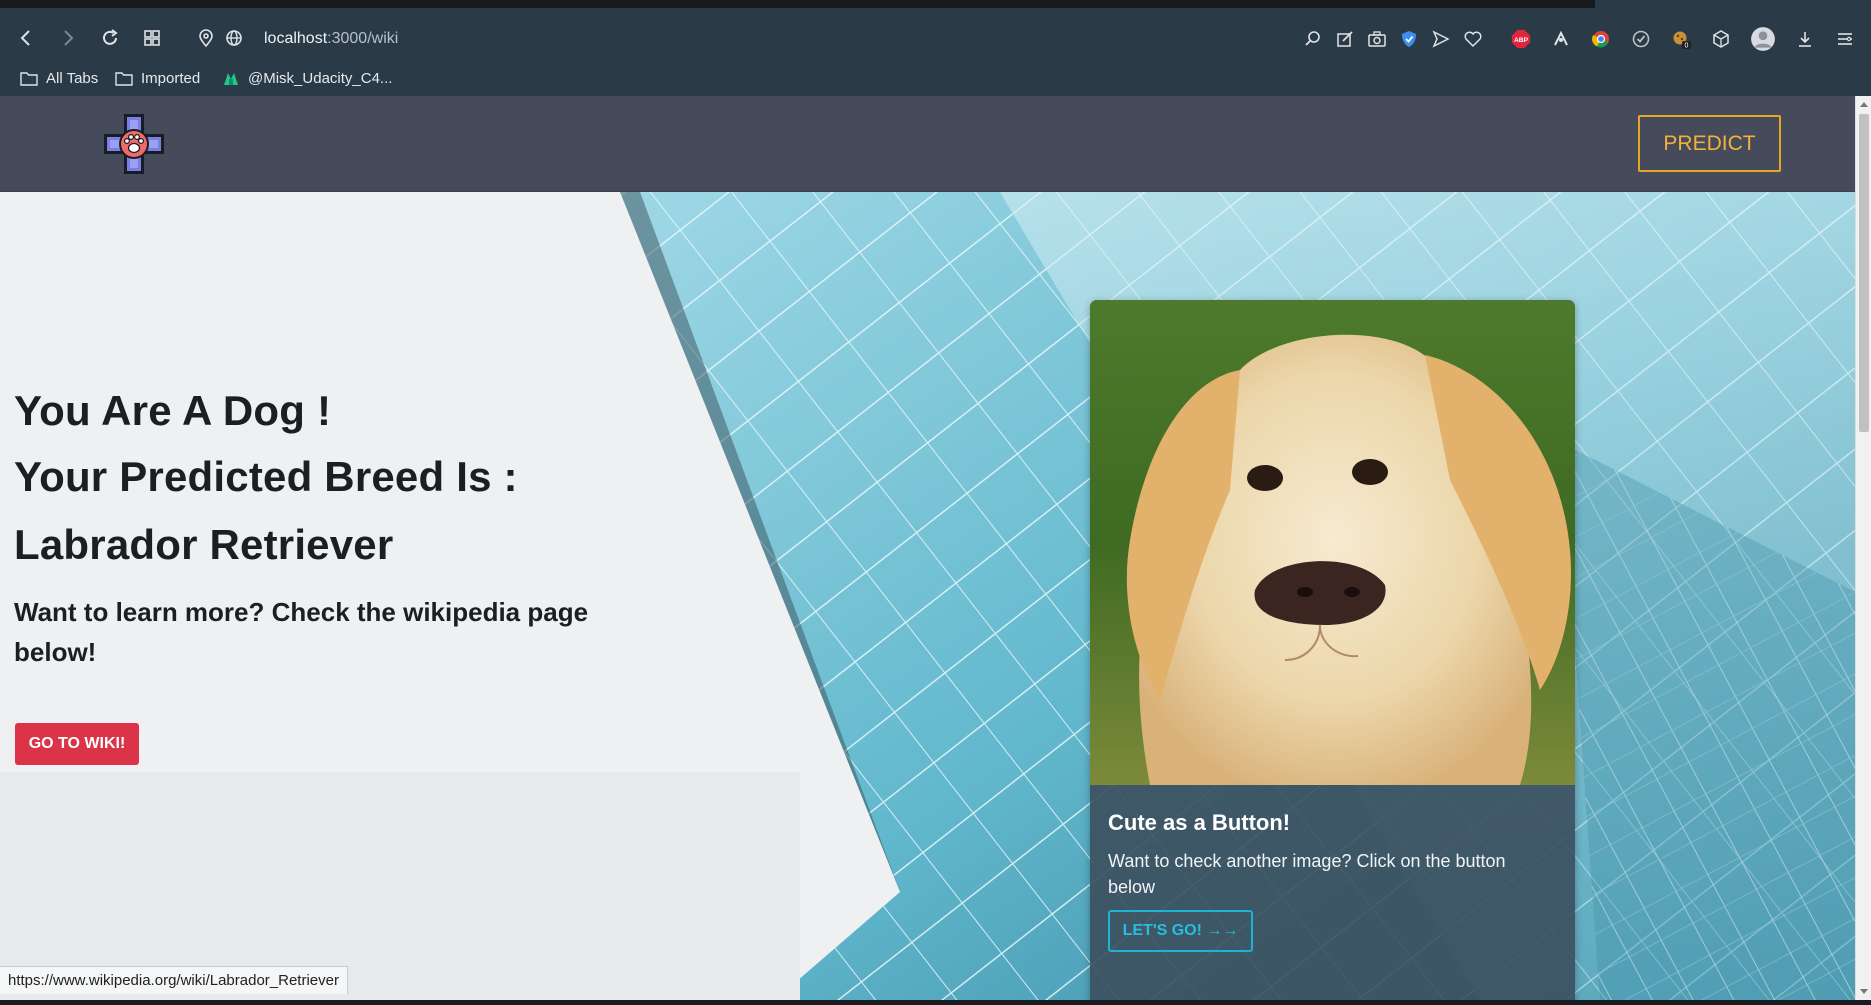 The image size is (1871, 1005). I want to click on tab-grid-button, so click(152, 38).